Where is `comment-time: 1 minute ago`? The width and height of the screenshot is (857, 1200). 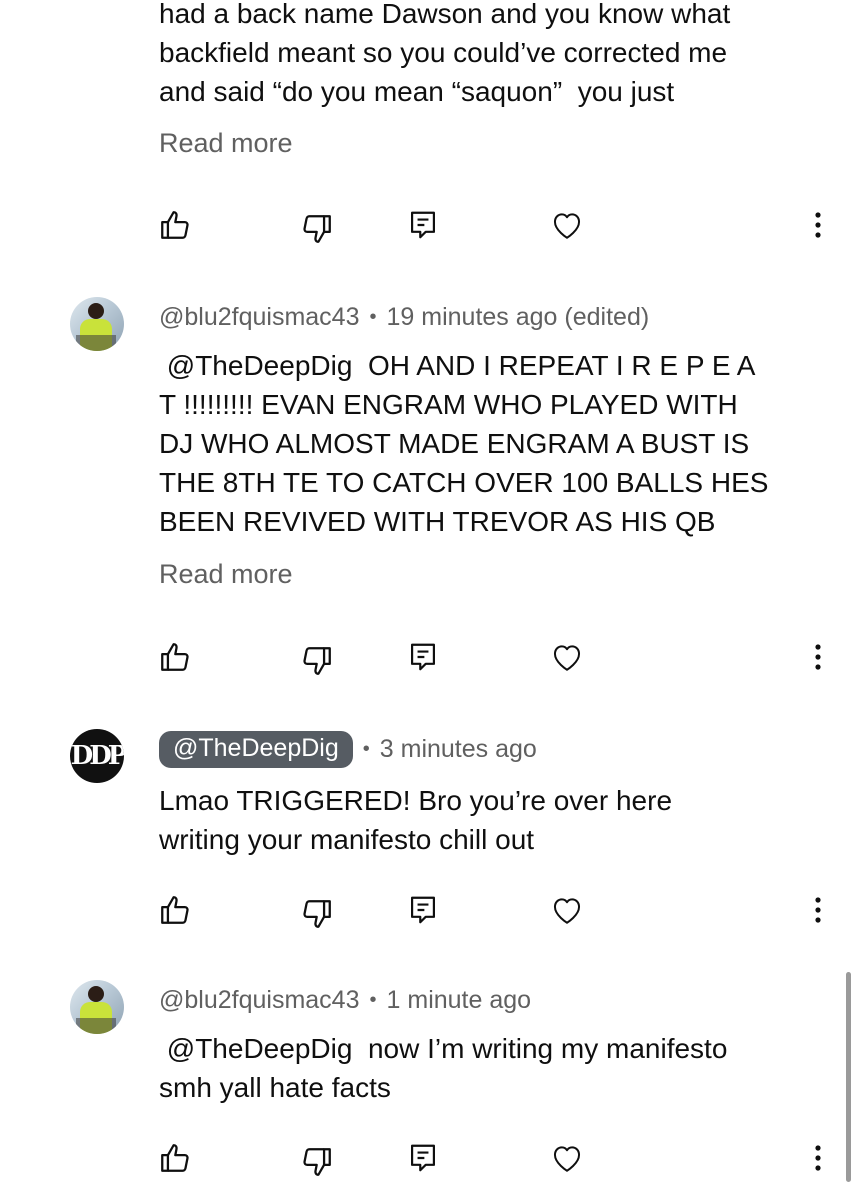
comment-time: 1 minute ago is located at coordinates (459, 1000).